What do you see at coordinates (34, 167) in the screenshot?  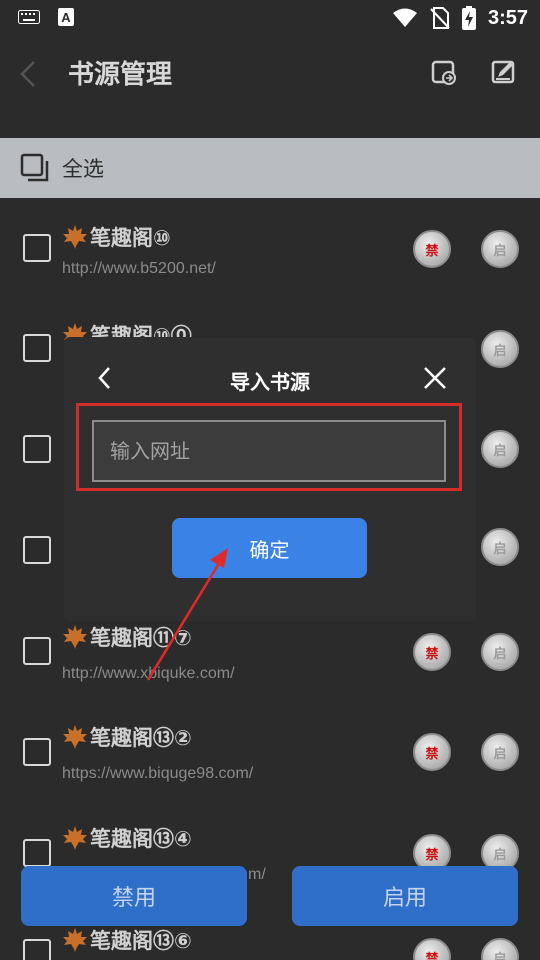 I see `select-all-icon` at bounding box center [34, 167].